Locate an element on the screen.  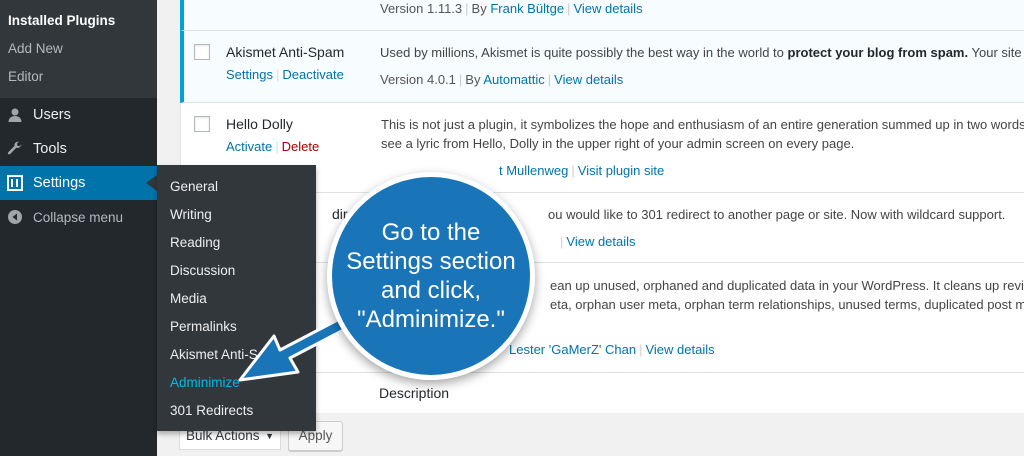
plugin-author-link: Automattic is located at coordinates (513, 79).